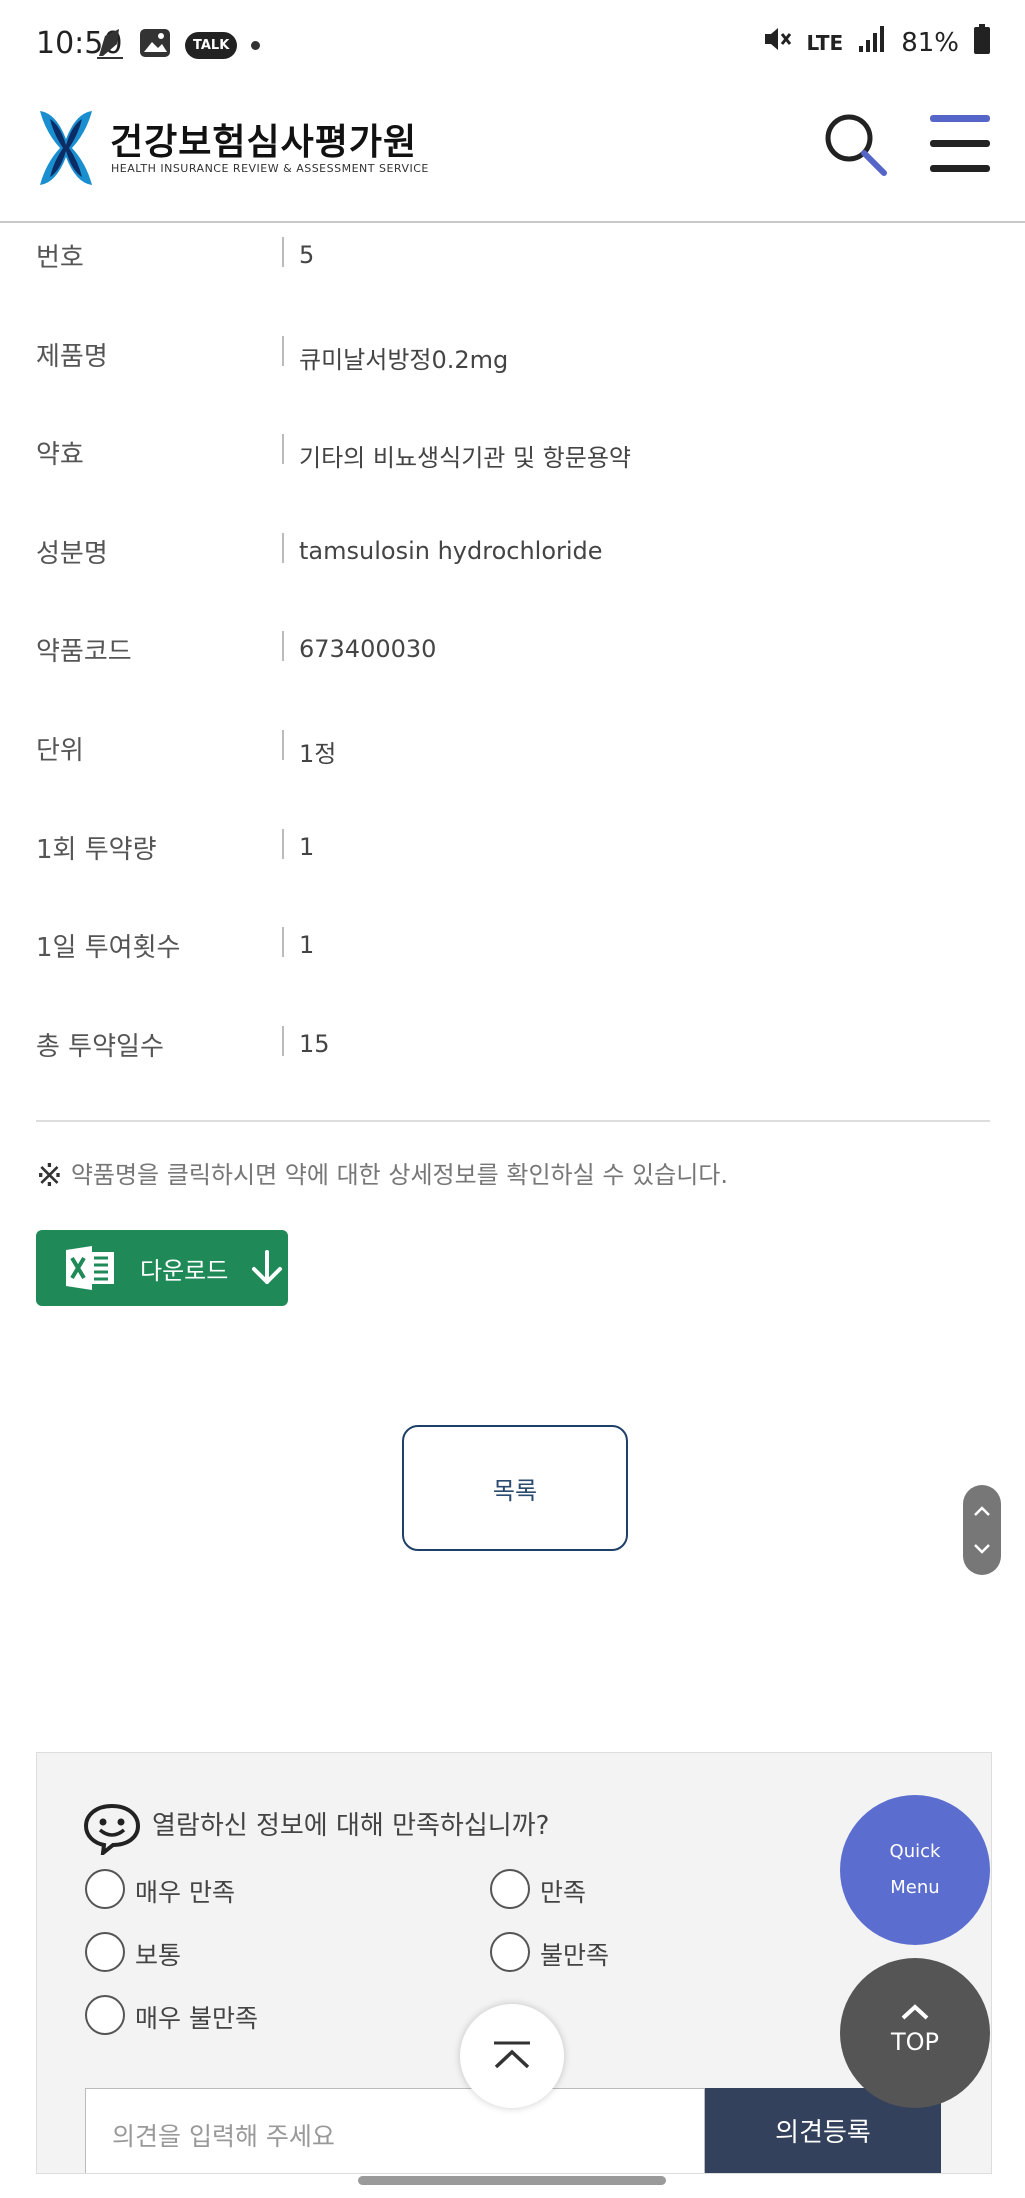 The width and height of the screenshot is (1025, 2198). I want to click on detail-row-unit: 단위 1정, so click(513, 767).